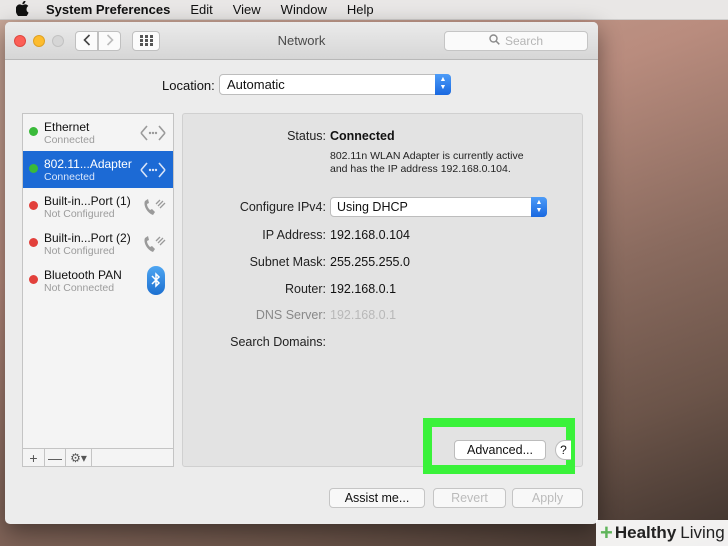 The image size is (728, 546). I want to click on configure-ipv4-label: Configure IPv4:, so click(282, 207).